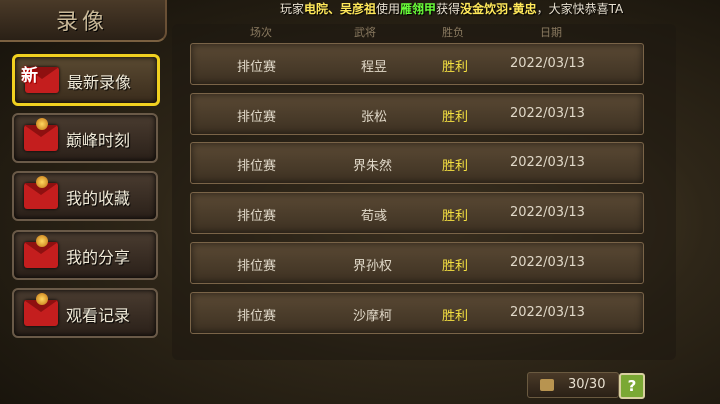  Describe the element at coordinates (580, 9) in the screenshot. I see `ticker-text: ，大家快恭喜TA` at that location.